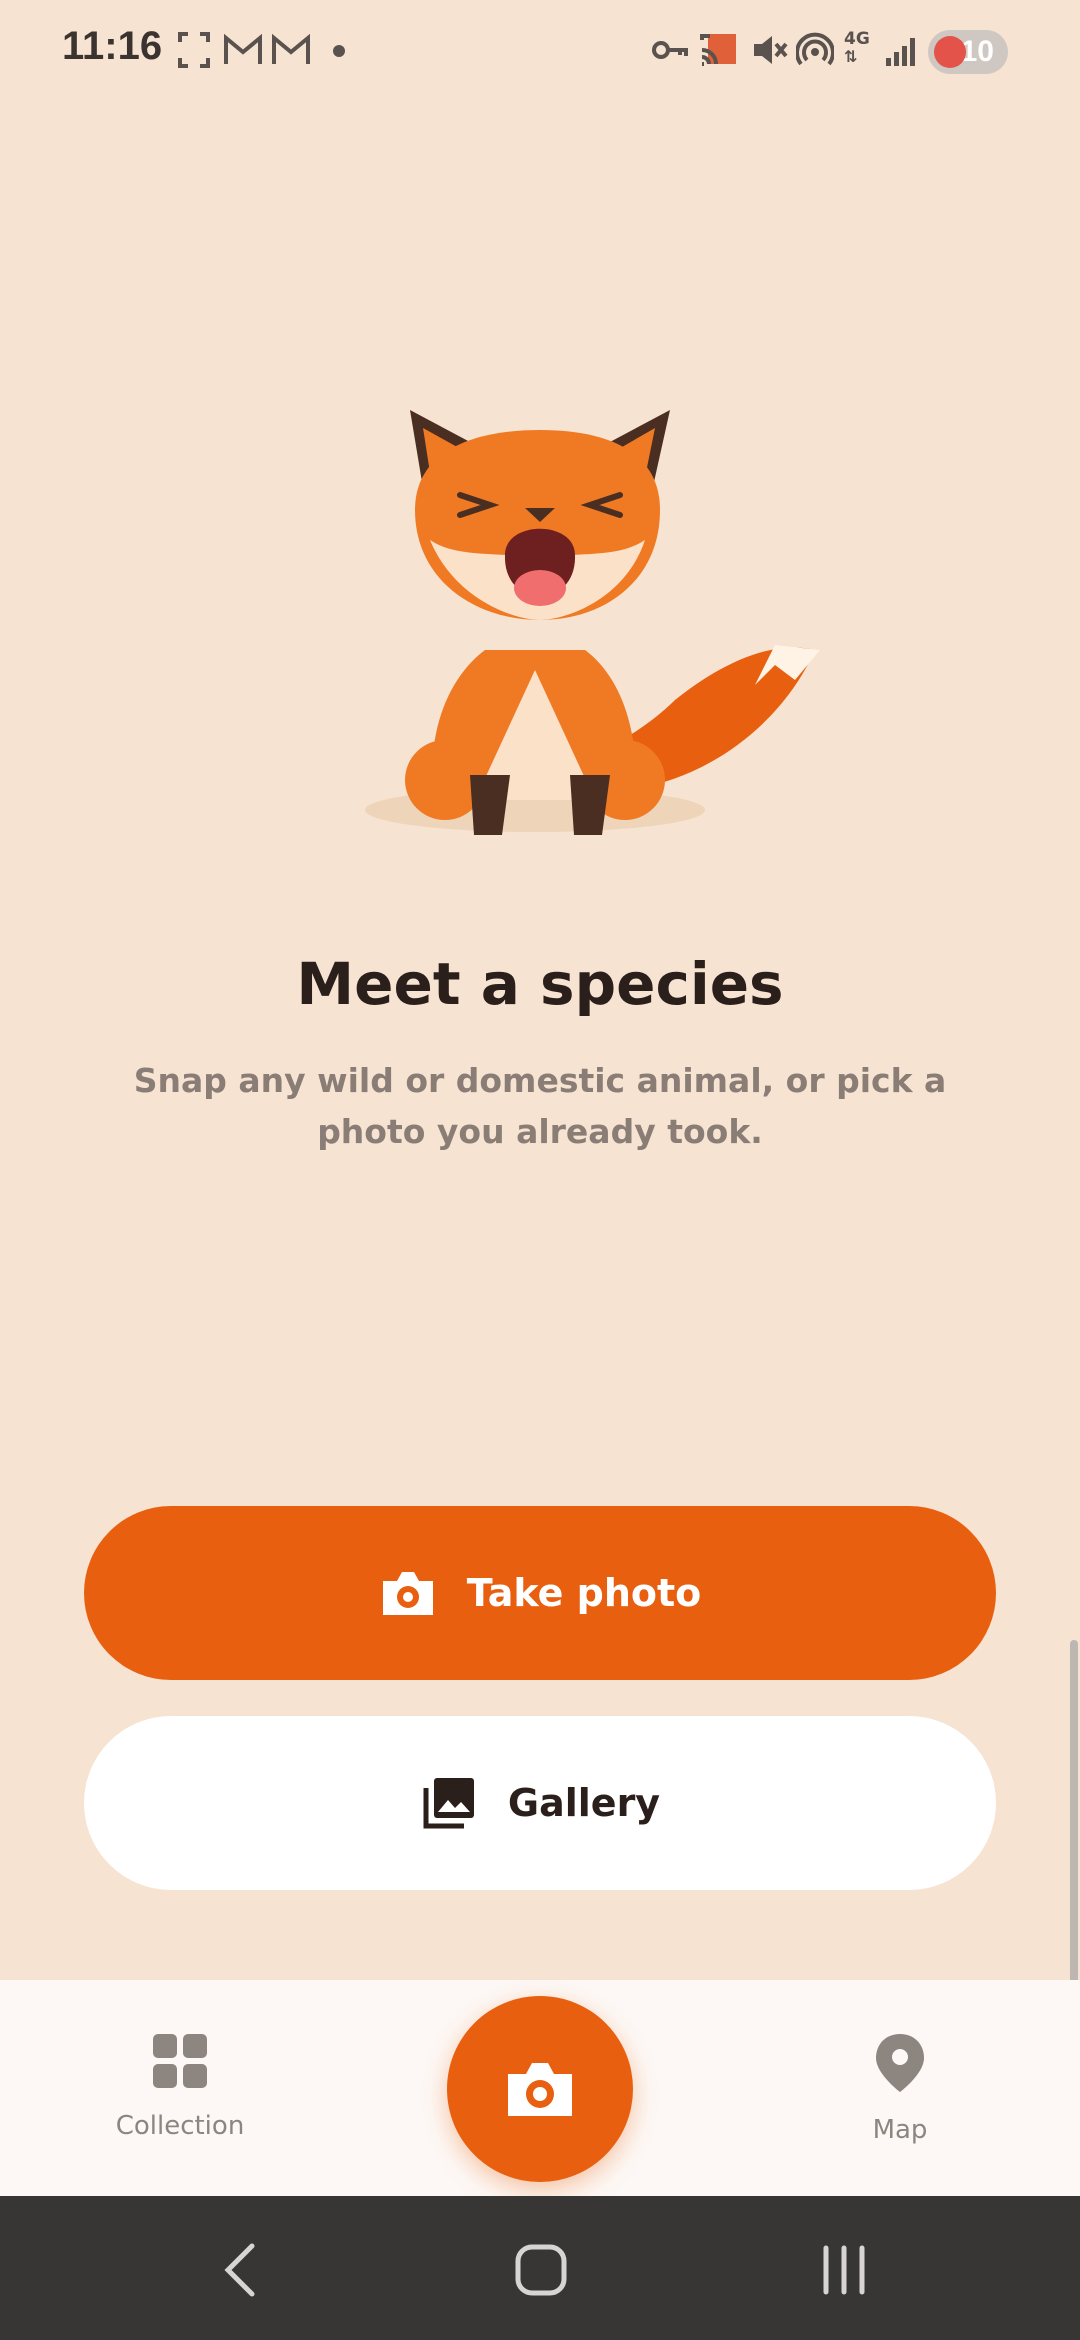 Image resolution: width=1080 pixels, height=2340 pixels. Describe the element at coordinates (540, 50) in the screenshot. I see `status-bar: 11:16 4G ⇅ 10` at that location.